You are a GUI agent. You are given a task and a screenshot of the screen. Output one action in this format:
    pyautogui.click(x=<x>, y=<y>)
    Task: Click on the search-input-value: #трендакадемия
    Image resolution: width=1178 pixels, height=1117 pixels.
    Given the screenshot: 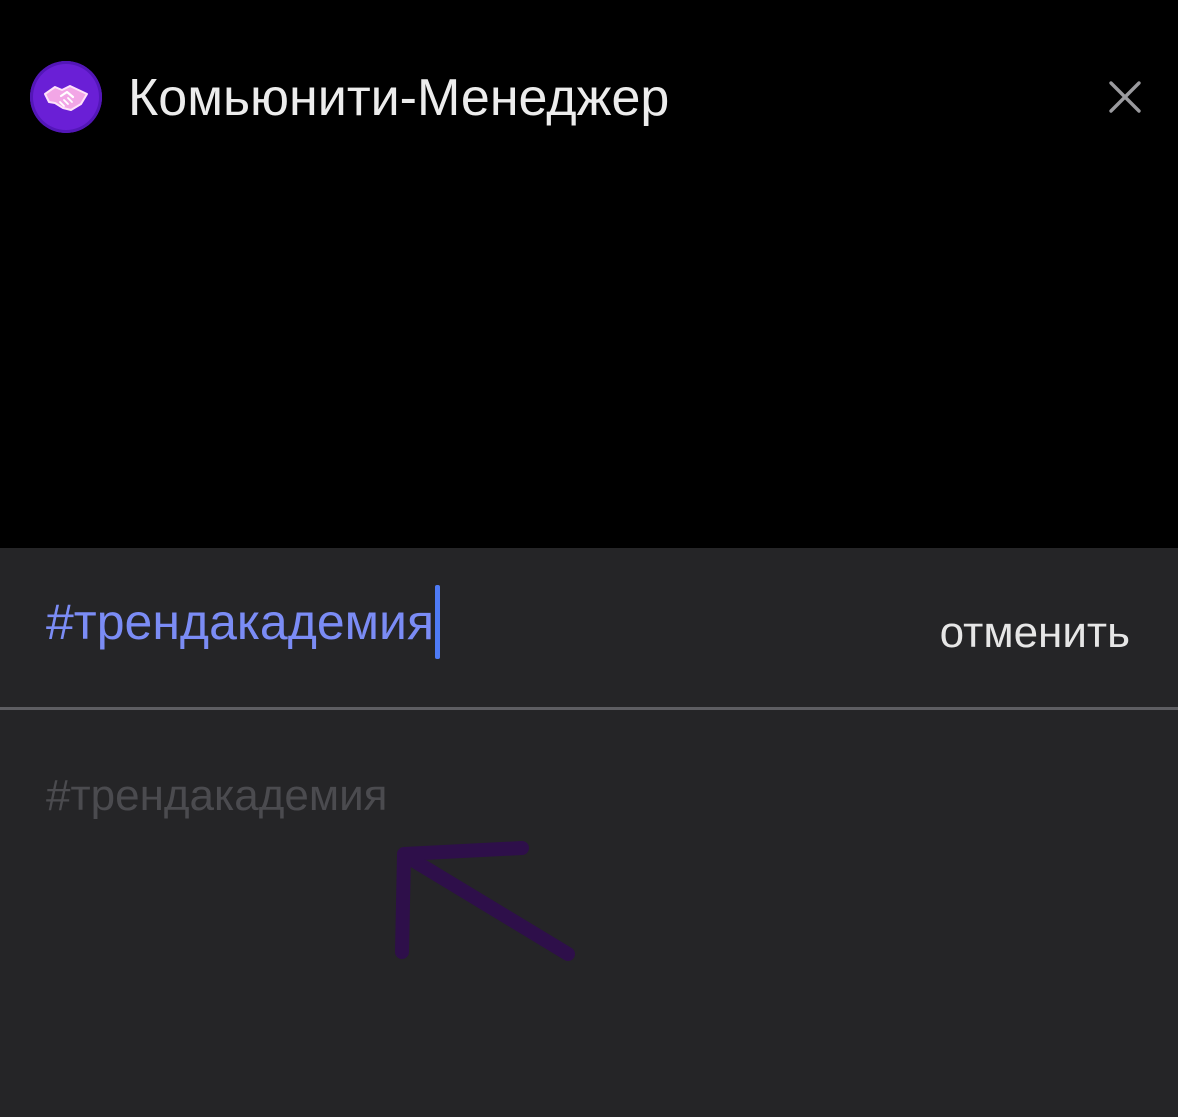 What is the action you would take?
    pyautogui.click(x=240, y=622)
    